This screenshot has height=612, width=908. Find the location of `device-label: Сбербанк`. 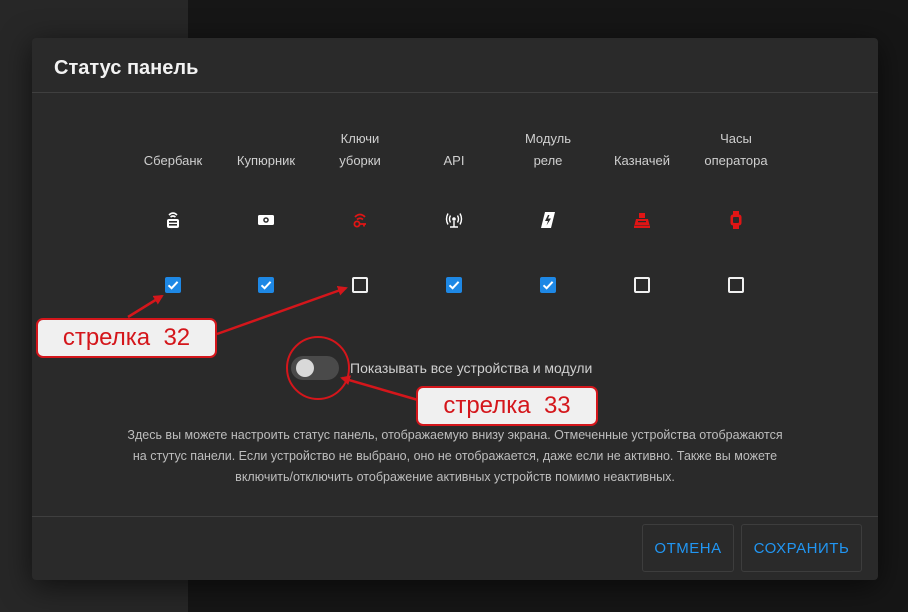

device-label: Сбербанк is located at coordinates (173, 160).